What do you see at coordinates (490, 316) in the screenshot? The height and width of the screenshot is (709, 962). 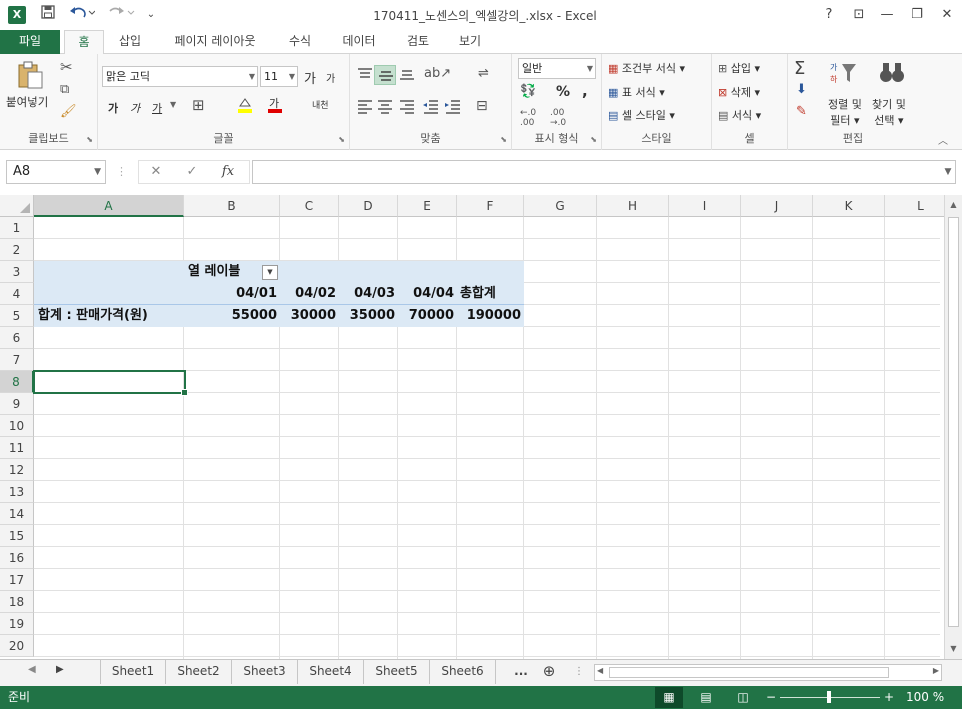 I see `pivot-grand-total-value: 190000` at bounding box center [490, 316].